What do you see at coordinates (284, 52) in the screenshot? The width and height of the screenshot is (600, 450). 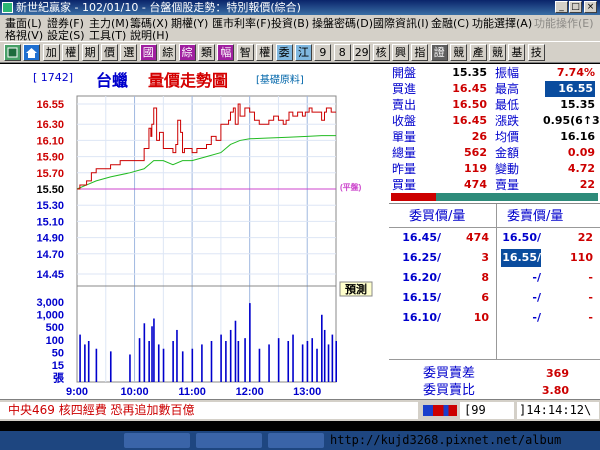 I see `toolbar-button: 委` at bounding box center [284, 52].